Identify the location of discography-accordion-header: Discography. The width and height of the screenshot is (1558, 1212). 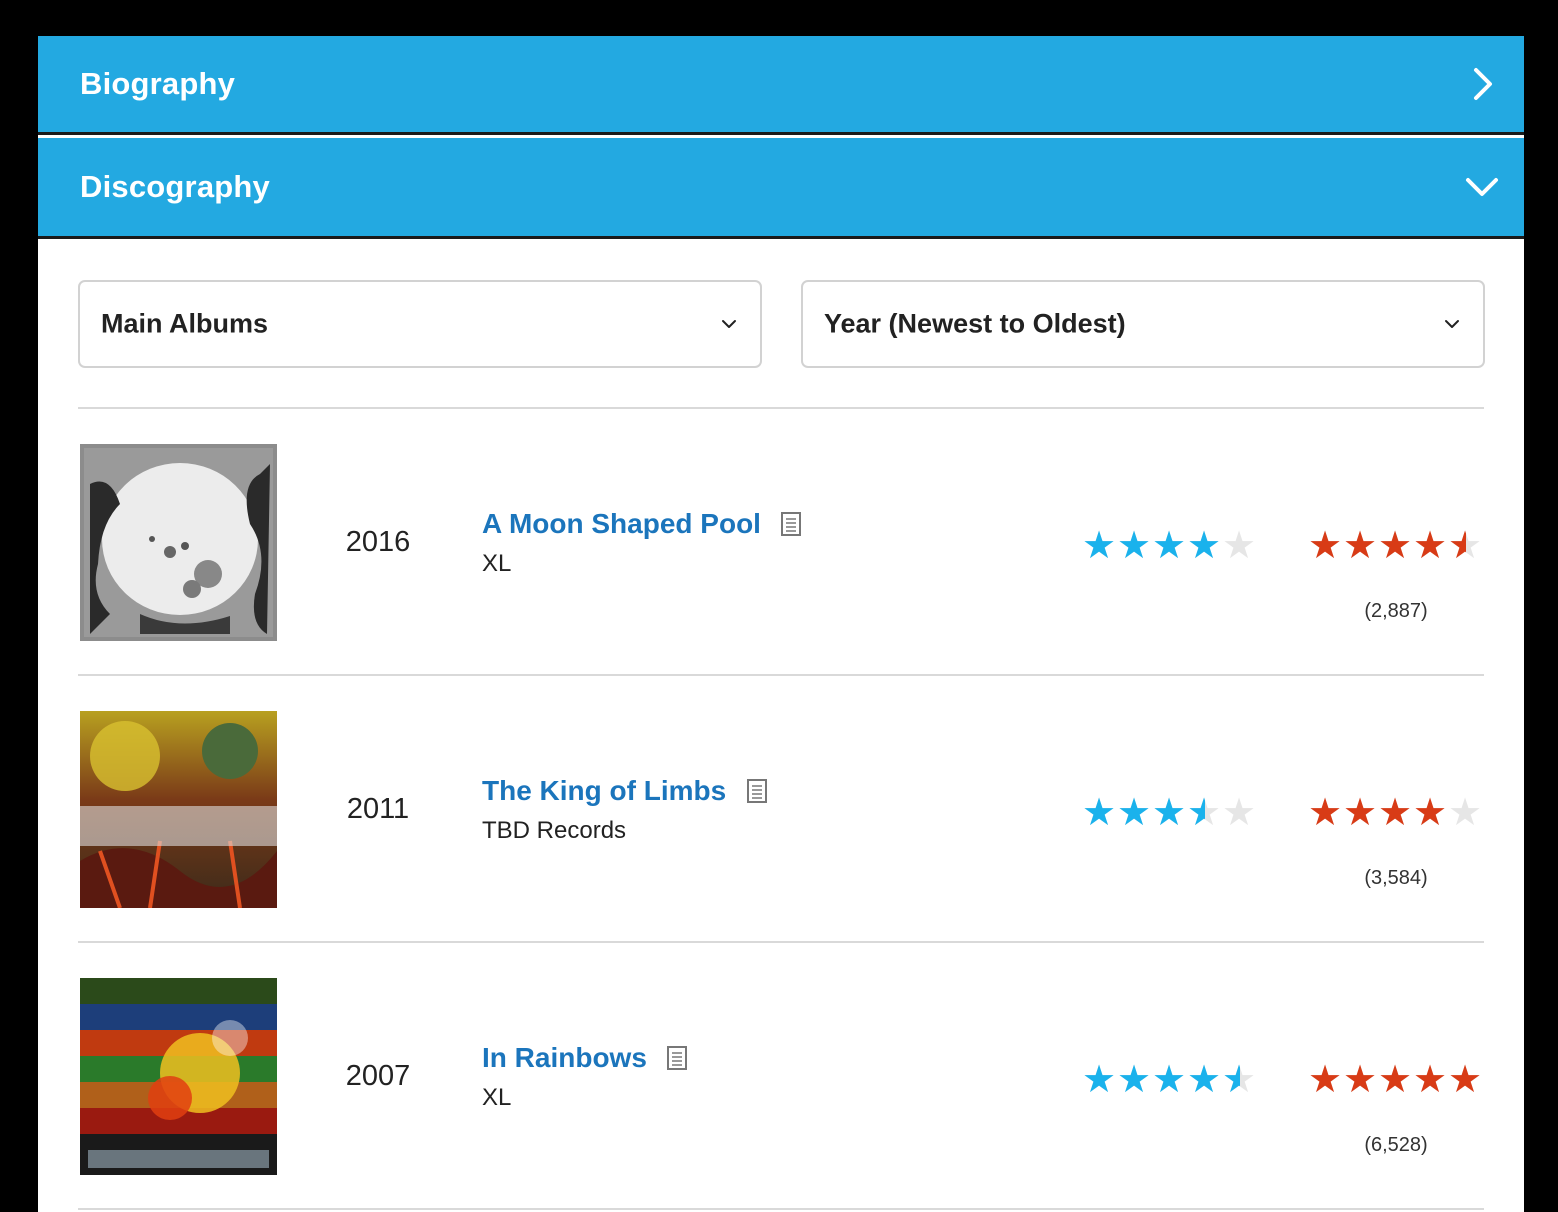
(781, 188).